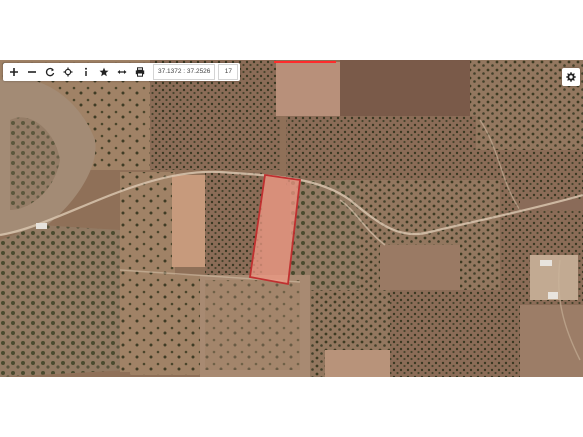 The width and height of the screenshot is (583, 437). I want to click on zoom-level: 17, so click(228, 72).